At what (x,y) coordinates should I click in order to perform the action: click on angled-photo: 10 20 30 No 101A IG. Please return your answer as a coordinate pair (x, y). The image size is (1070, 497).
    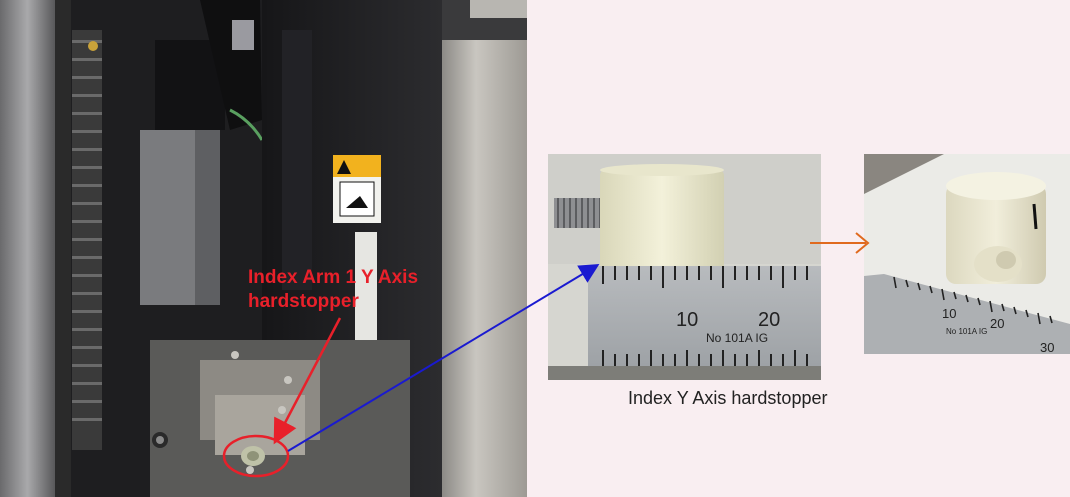
    Looking at the image, I should click on (967, 254).